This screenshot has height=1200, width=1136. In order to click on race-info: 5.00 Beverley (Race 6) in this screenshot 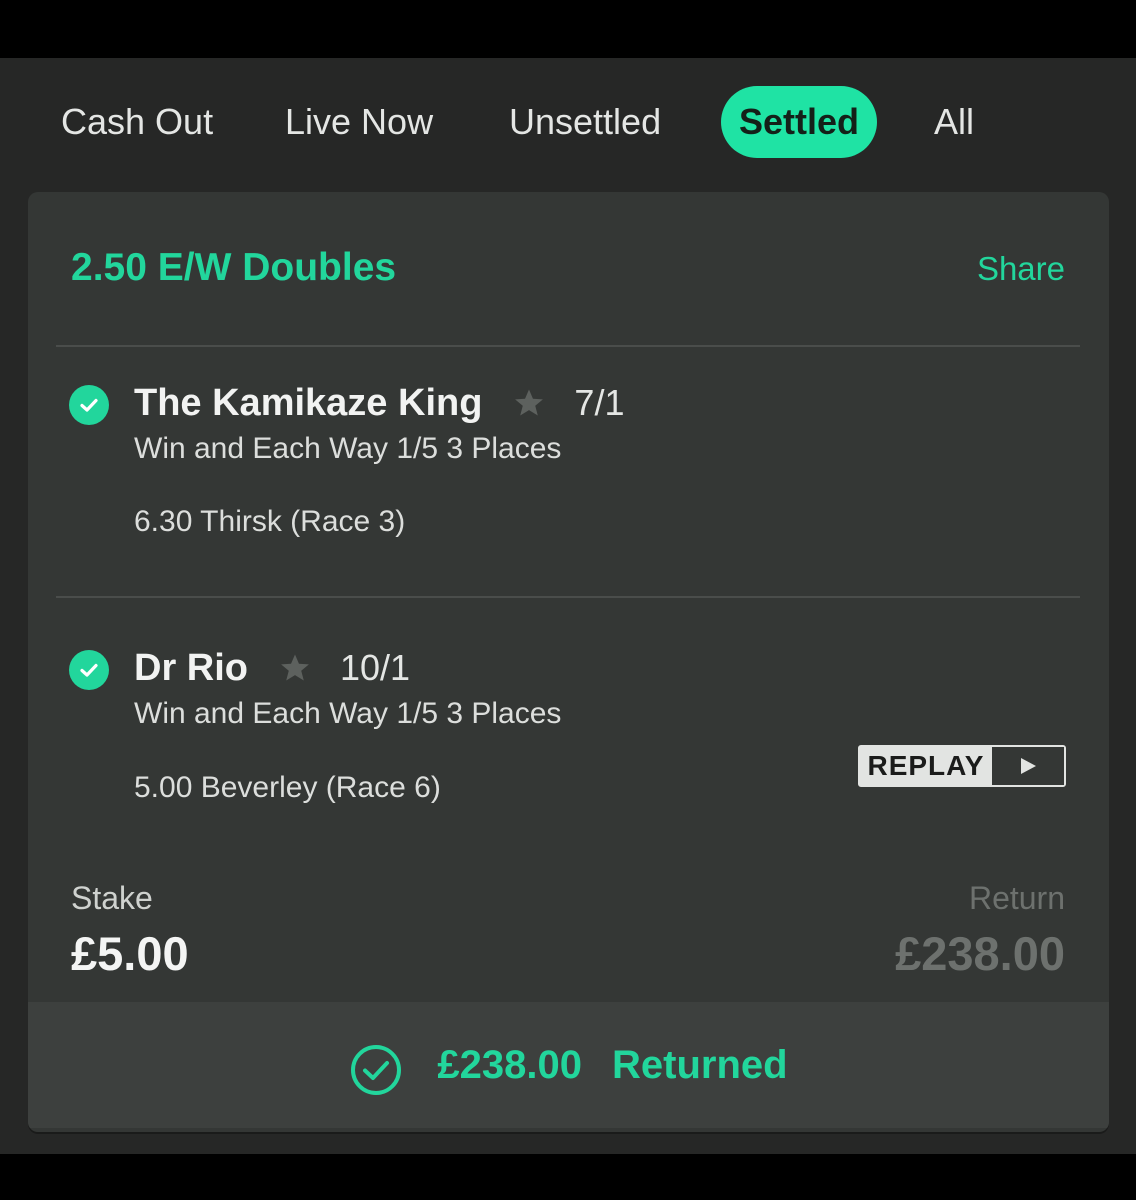, I will do `click(287, 787)`.